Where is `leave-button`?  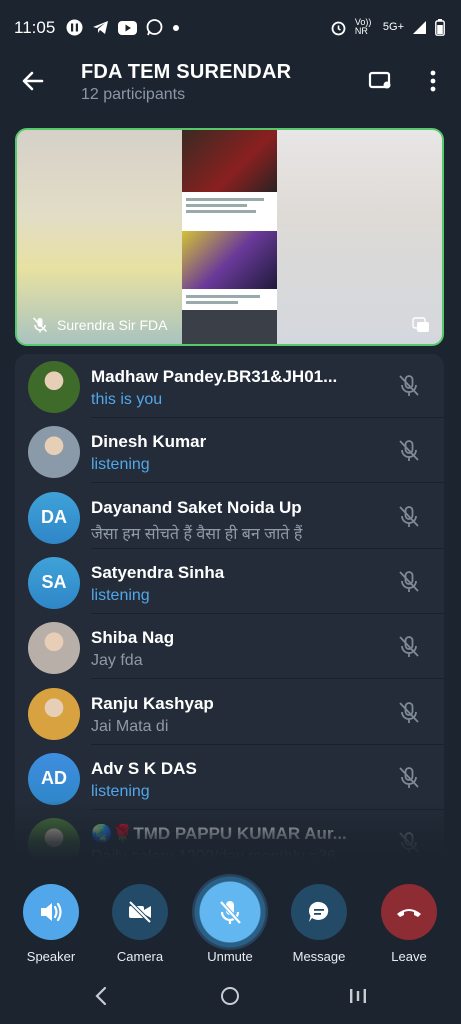 leave-button is located at coordinates (409, 912).